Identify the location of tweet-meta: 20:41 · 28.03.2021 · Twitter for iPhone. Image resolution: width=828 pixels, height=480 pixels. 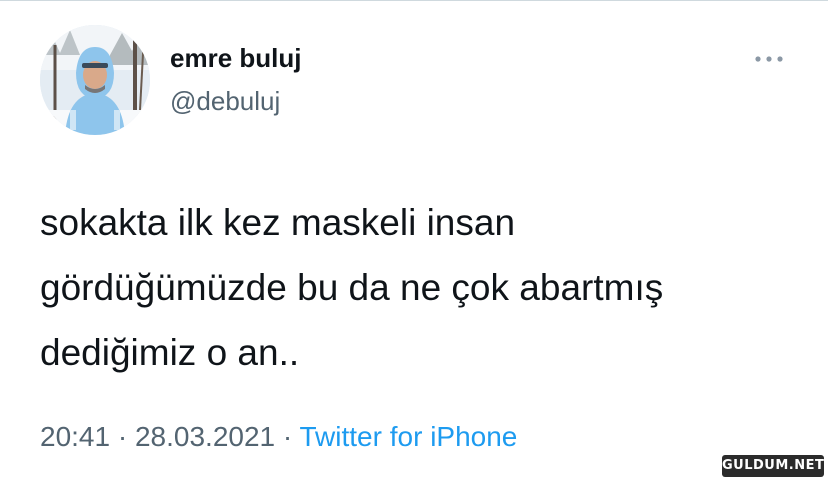
(278, 437).